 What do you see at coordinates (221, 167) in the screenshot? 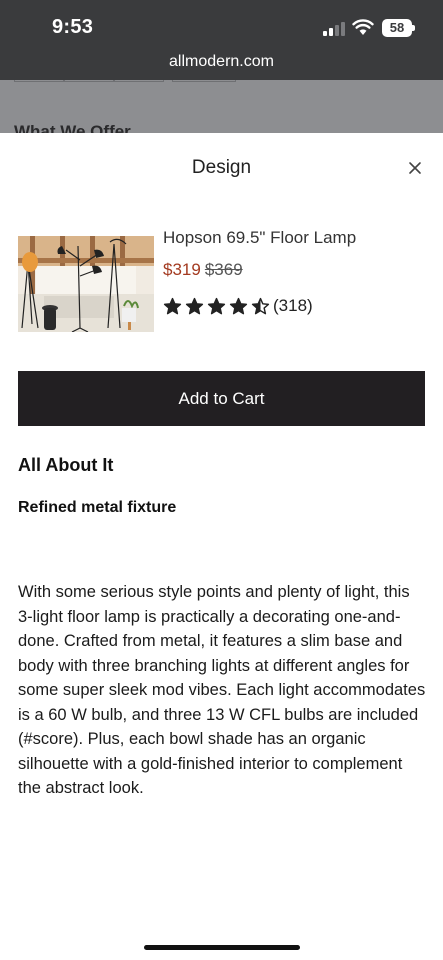
I see `sheet-title: Design` at bounding box center [221, 167].